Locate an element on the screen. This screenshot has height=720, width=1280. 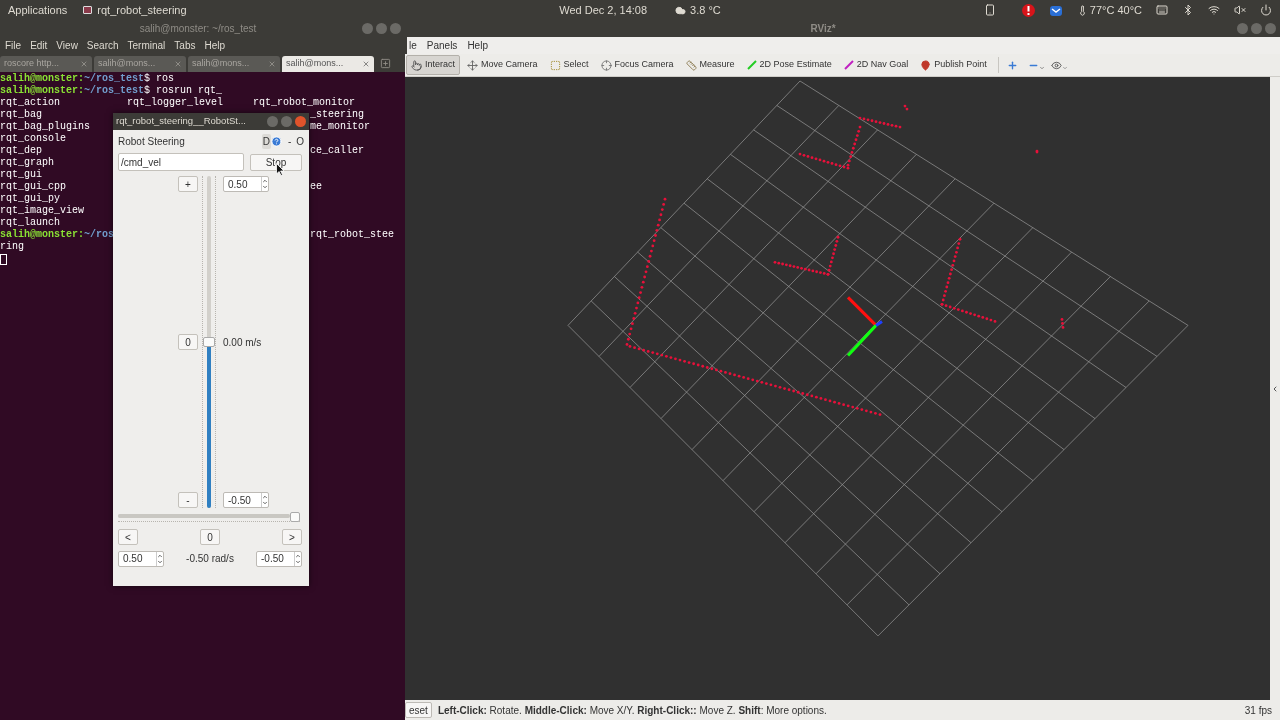
step-button: + is located at coordinates (188, 184).